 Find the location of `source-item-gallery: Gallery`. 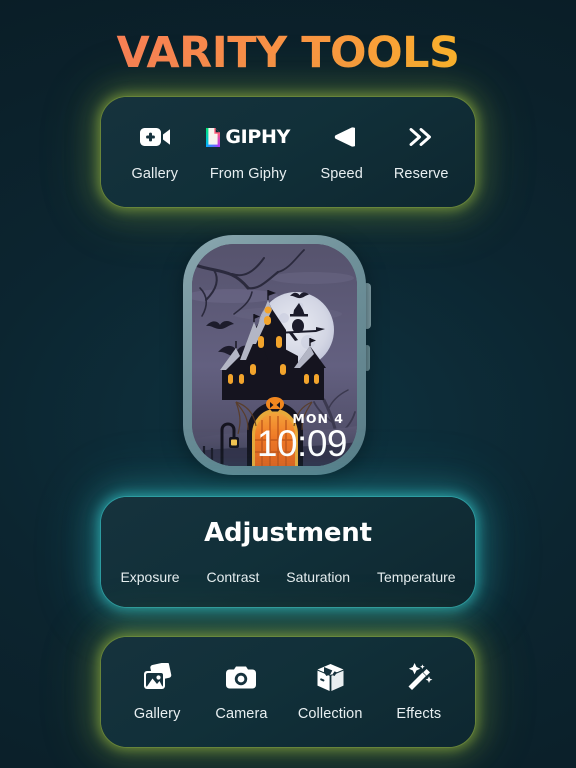

source-item-gallery: Gallery is located at coordinates (157, 692).